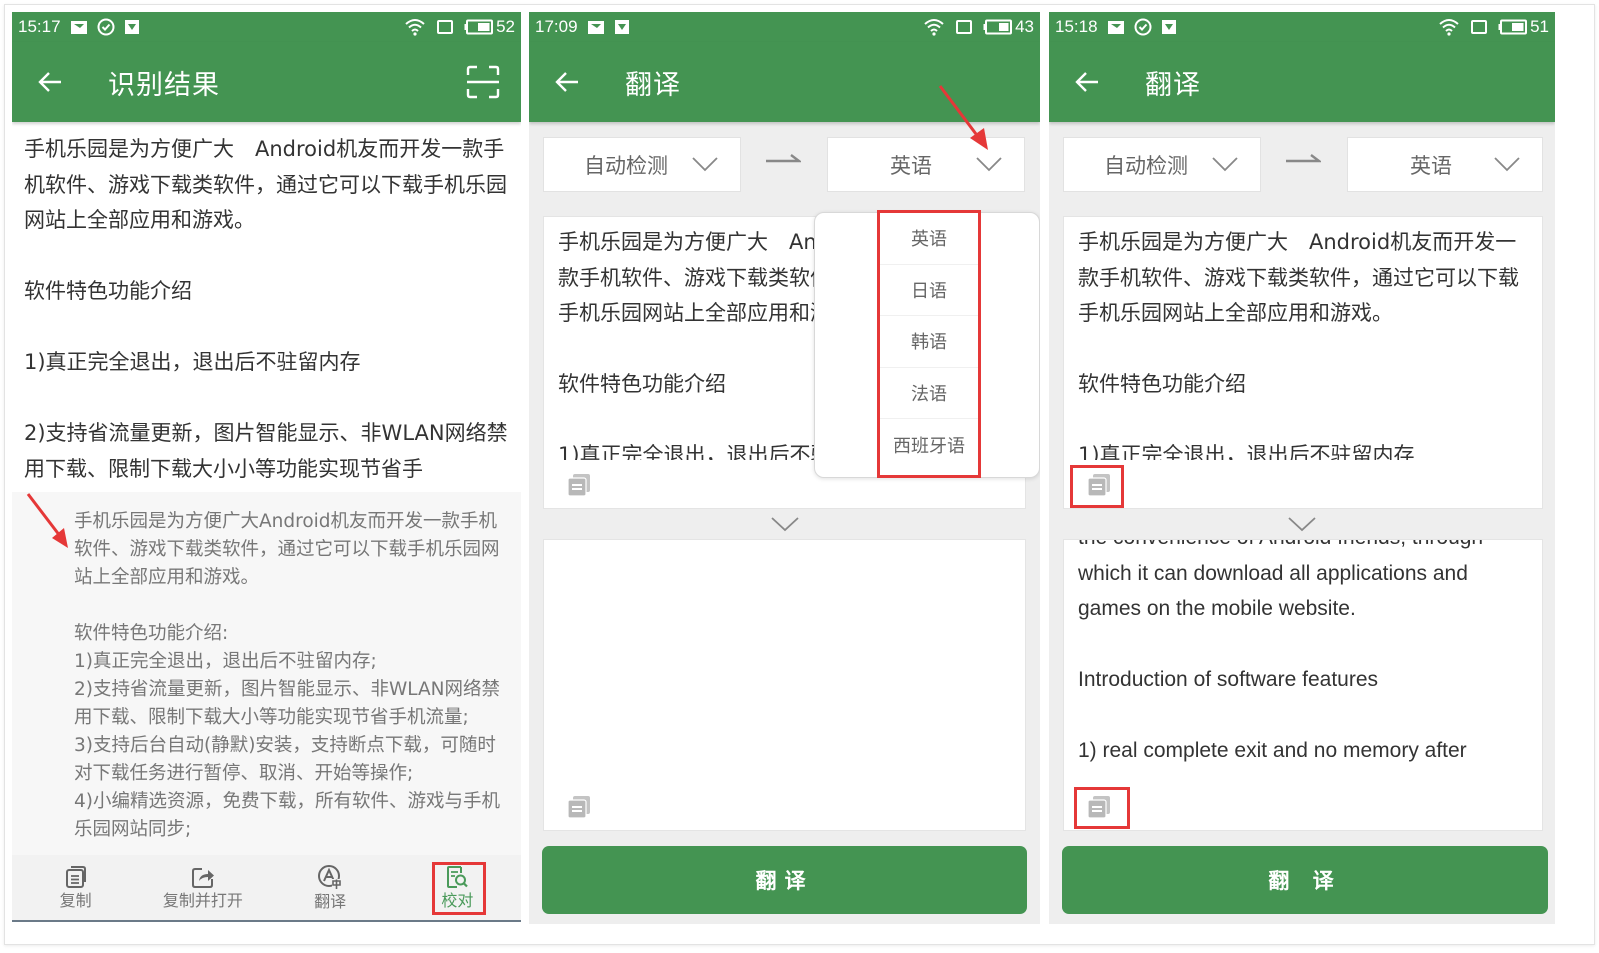 This screenshot has height=953, width=1599. What do you see at coordinates (1302, 27) in the screenshot?
I see `status-bar: 15:18 51` at bounding box center [1302, 27].